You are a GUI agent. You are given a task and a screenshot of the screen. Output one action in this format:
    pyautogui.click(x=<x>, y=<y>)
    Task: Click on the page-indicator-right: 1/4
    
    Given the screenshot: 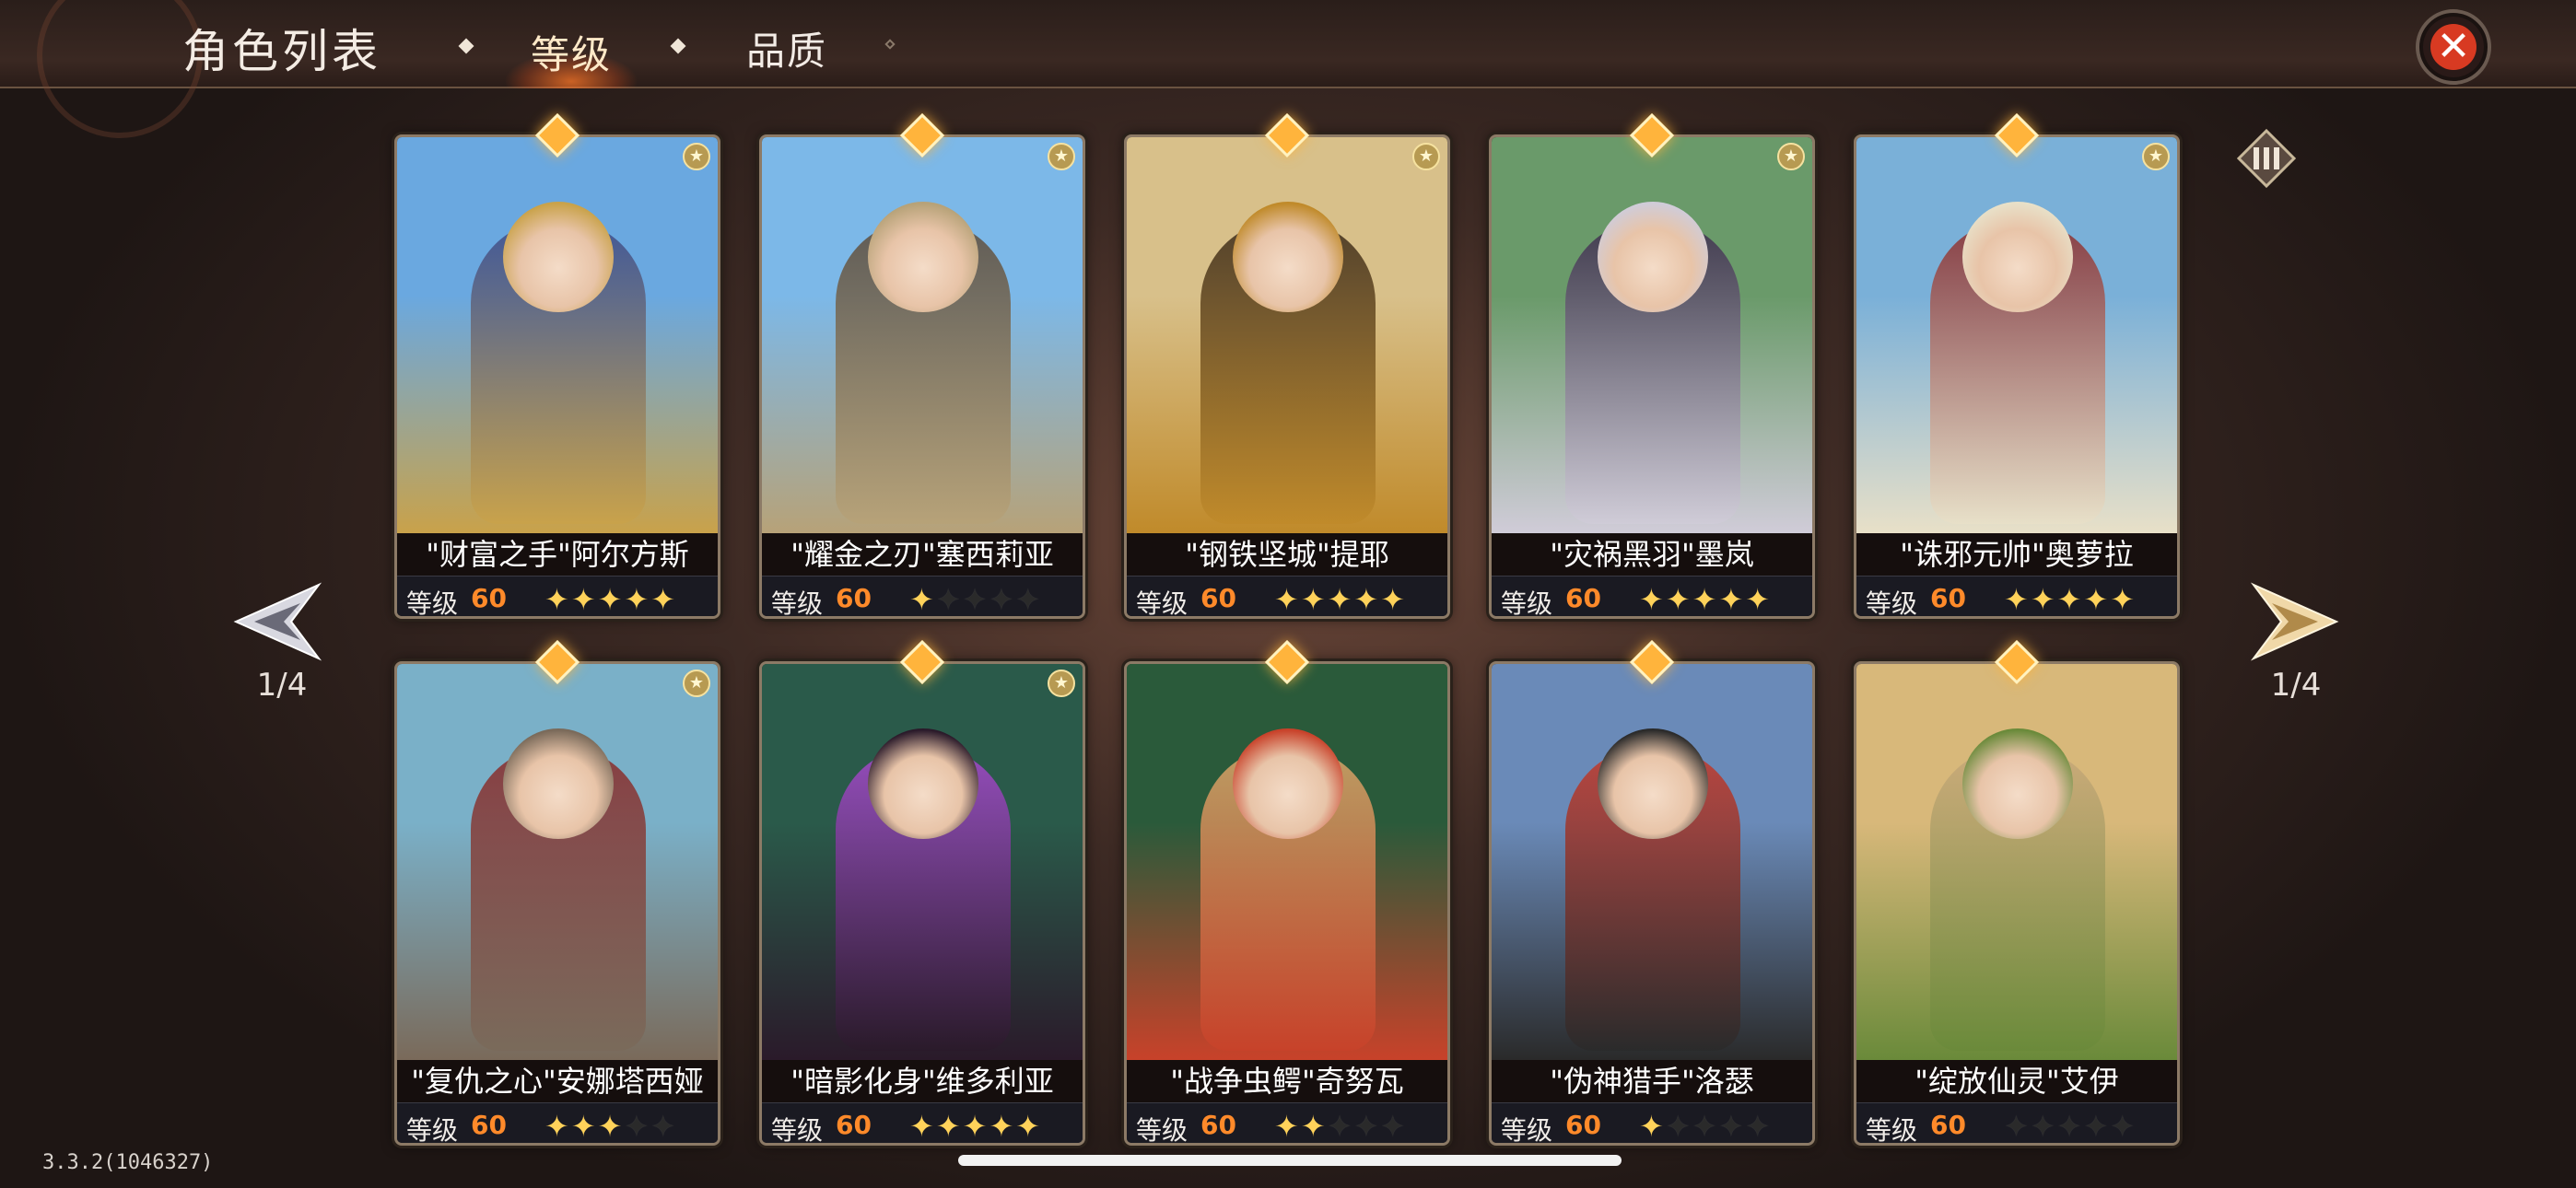 What is the action you would take?
    pyautogui.click(x=2296, y=685)
    